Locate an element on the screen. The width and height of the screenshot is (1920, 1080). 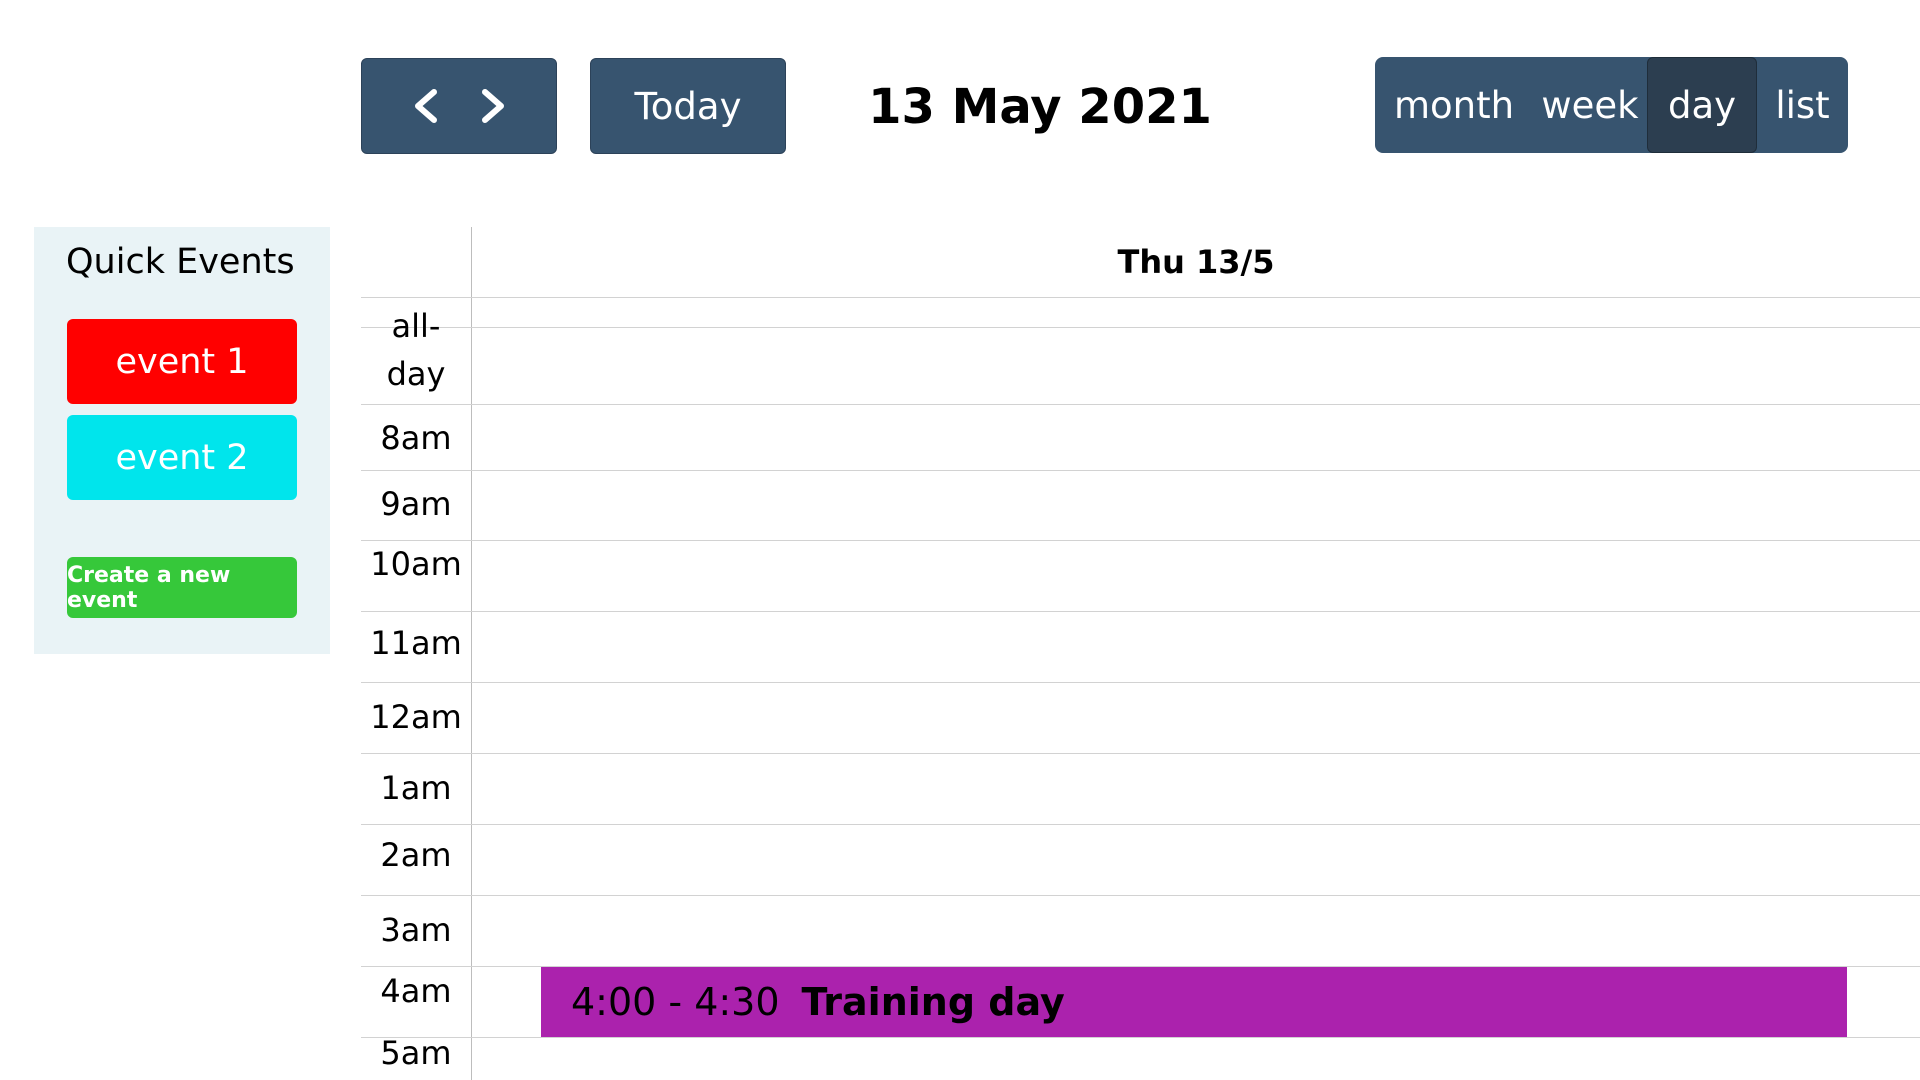
allday-bottom-divider is located at coordinates (1140, 404).